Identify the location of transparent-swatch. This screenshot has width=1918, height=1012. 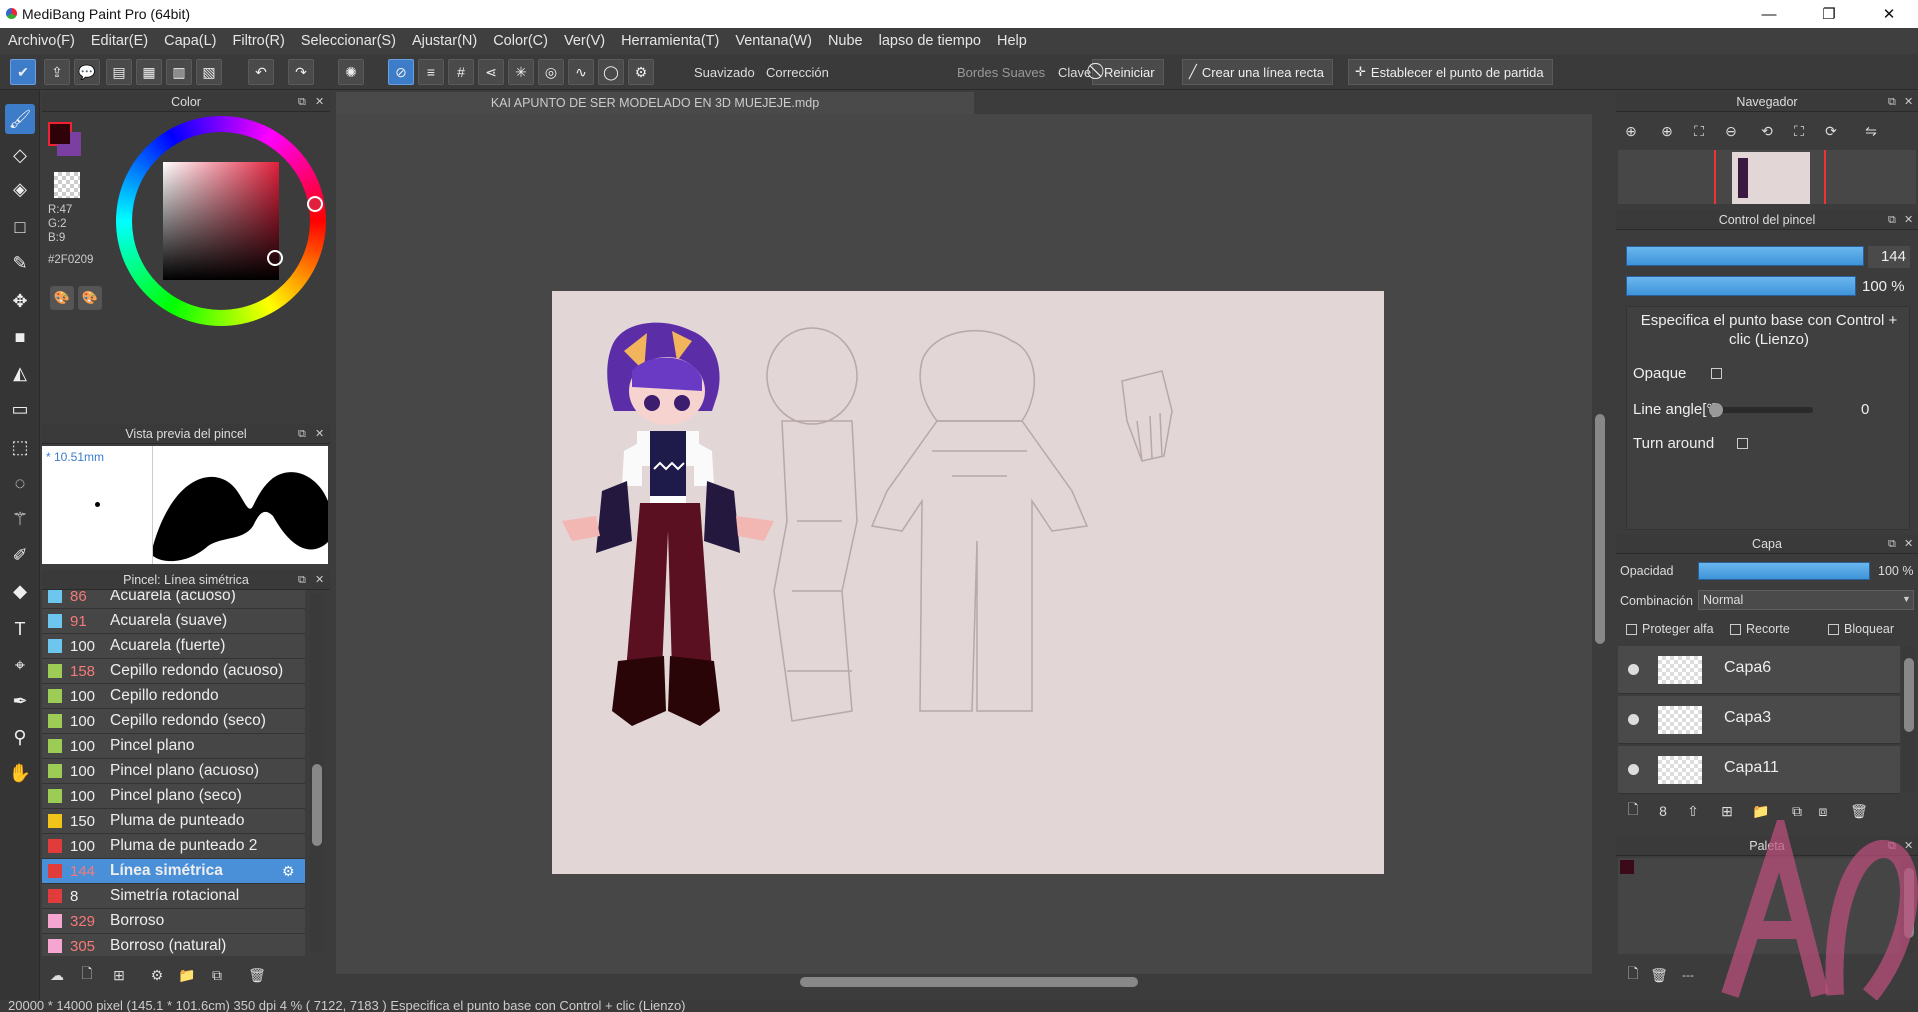
(67, 185).